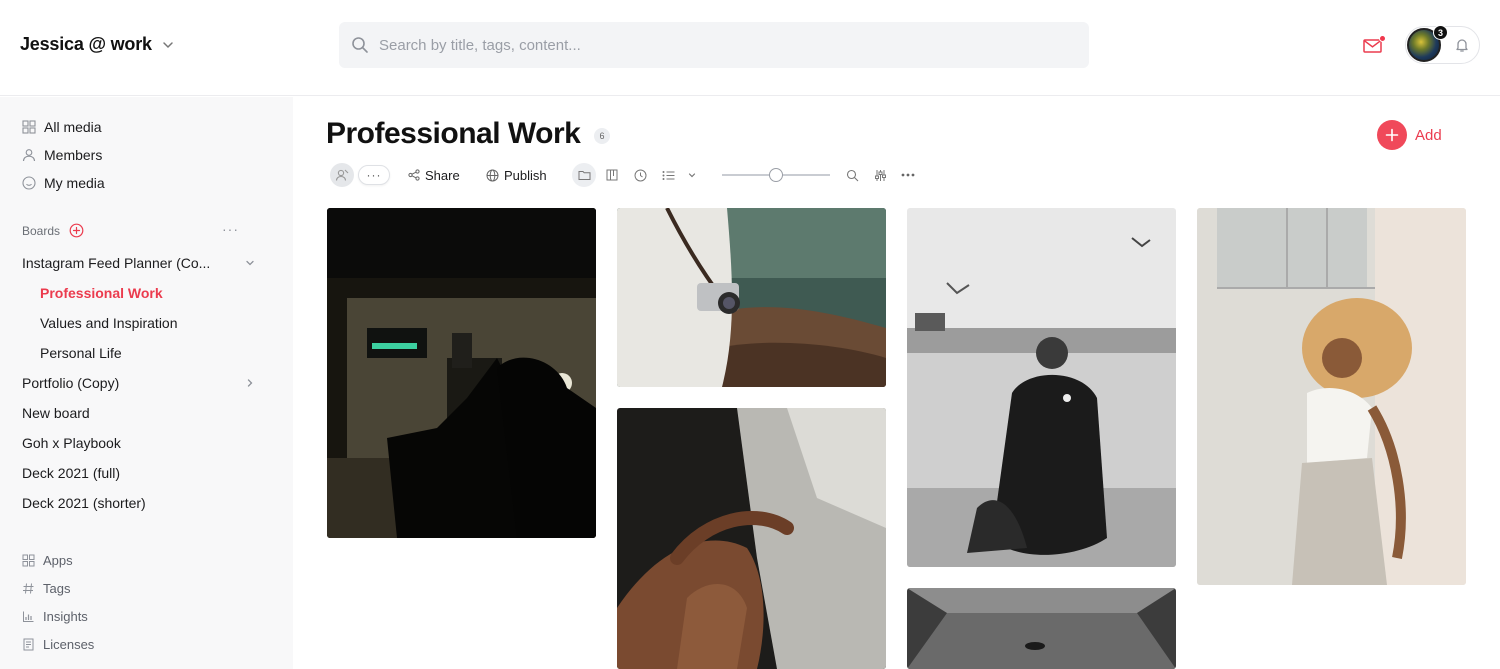 This screenshot has height=669, width=1500. I want to click on share-icon, so click(414, 175).